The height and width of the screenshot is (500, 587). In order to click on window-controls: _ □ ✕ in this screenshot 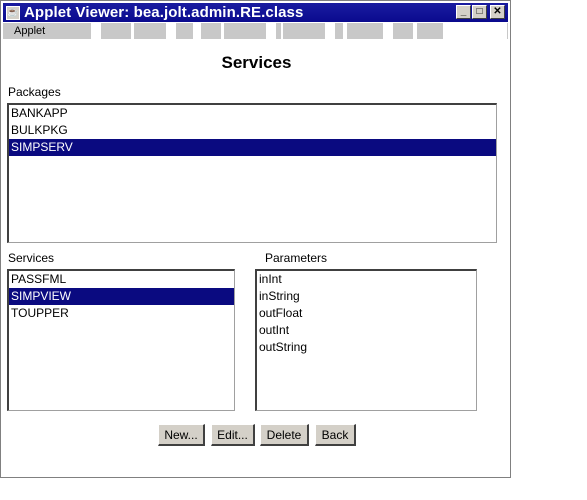, I will do `click(480, 12)`.